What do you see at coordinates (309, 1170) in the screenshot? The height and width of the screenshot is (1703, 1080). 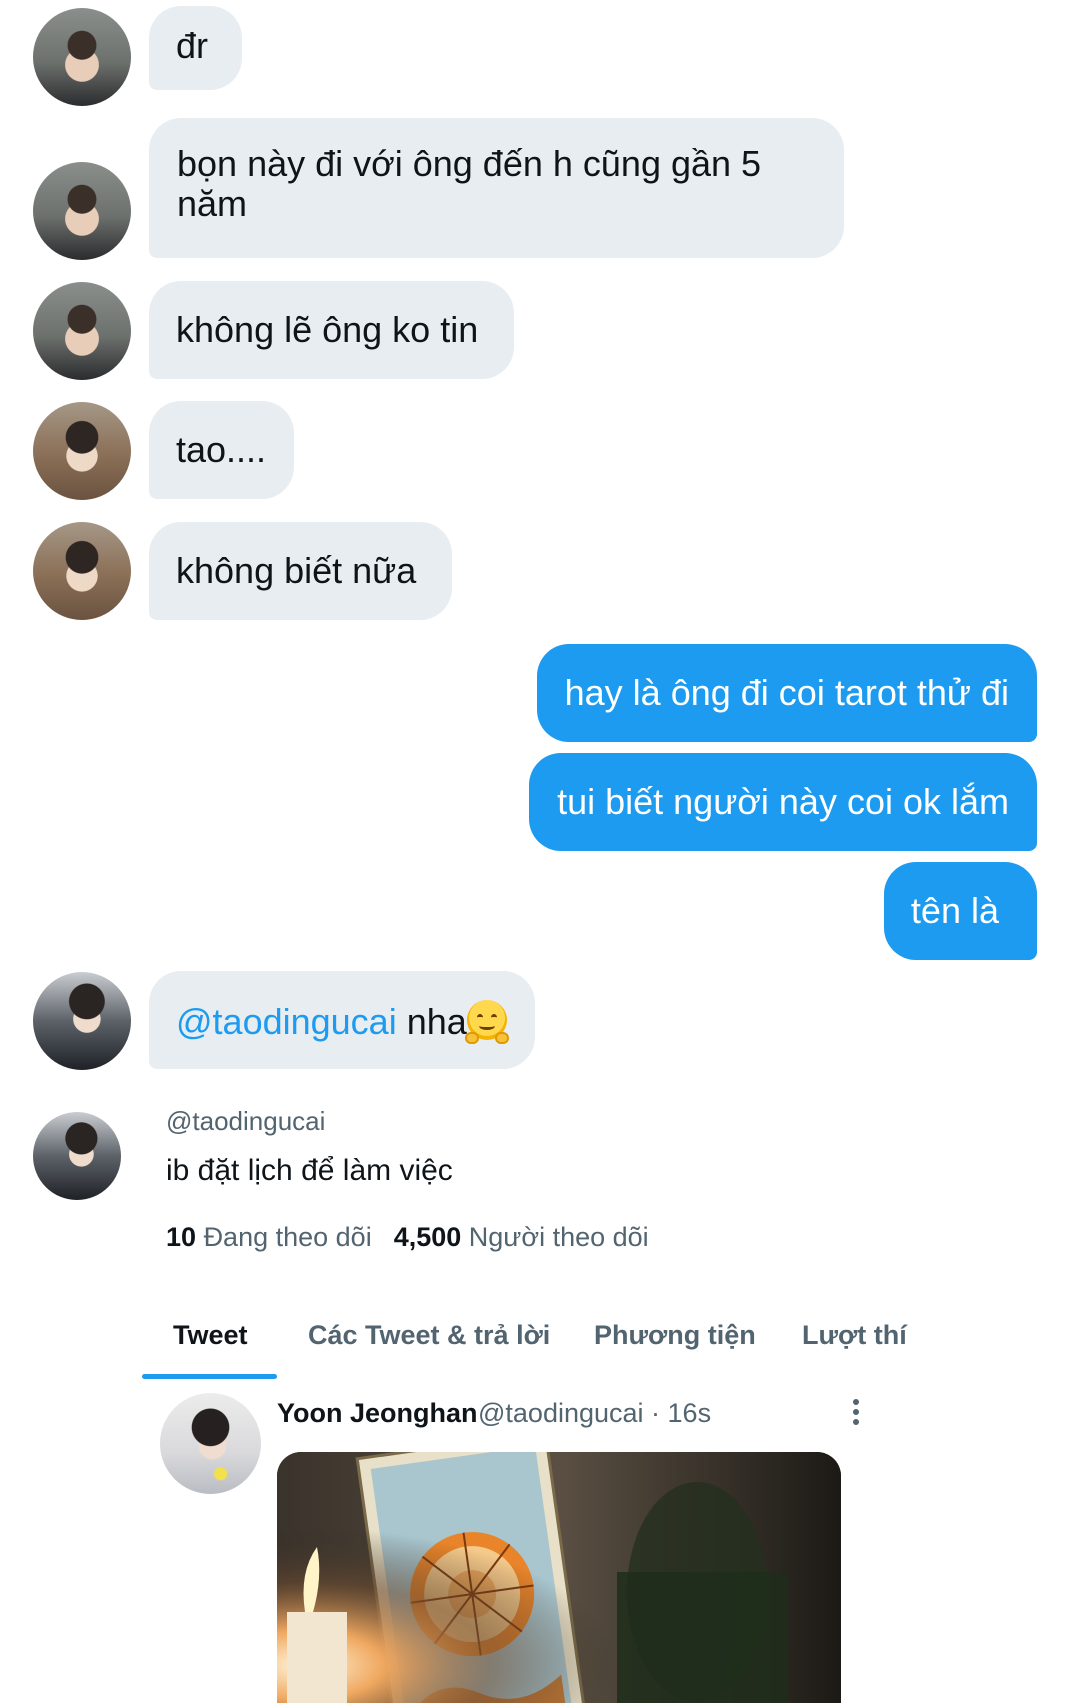 I see `profile-bio: ib đặt lịch để làm việc` at bounding box center [309, 1170].